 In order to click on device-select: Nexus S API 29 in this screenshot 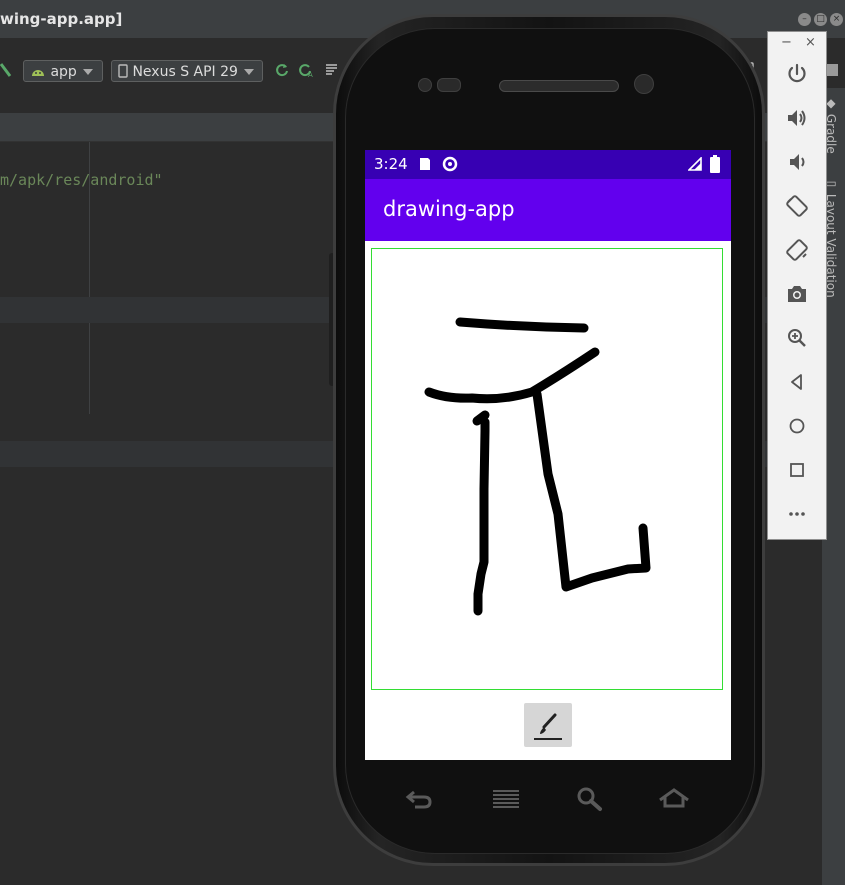, I will do `click(187, 71)`.